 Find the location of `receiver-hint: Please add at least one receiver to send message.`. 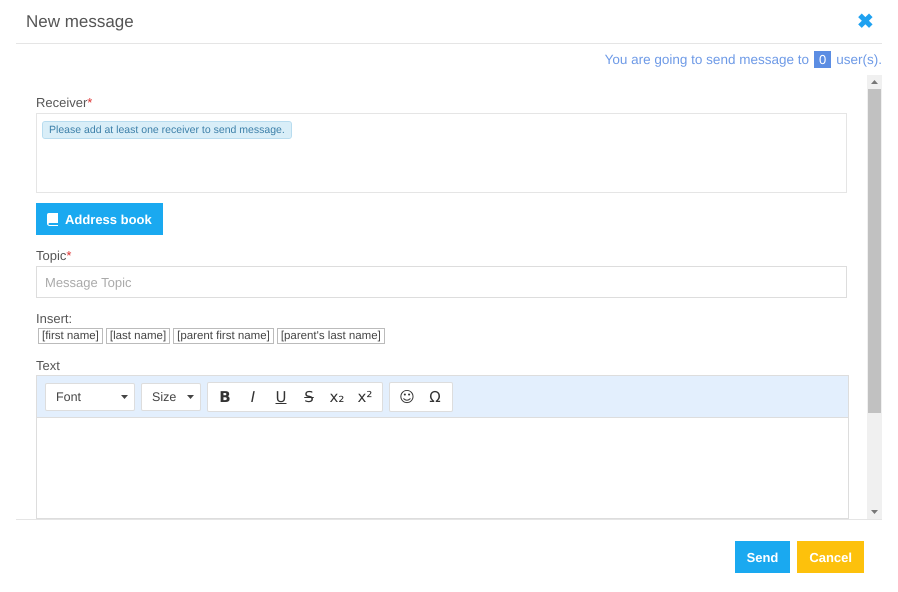

receiver-hint: Please add at least one receiver to send message. is located at coordinates (167, 130).